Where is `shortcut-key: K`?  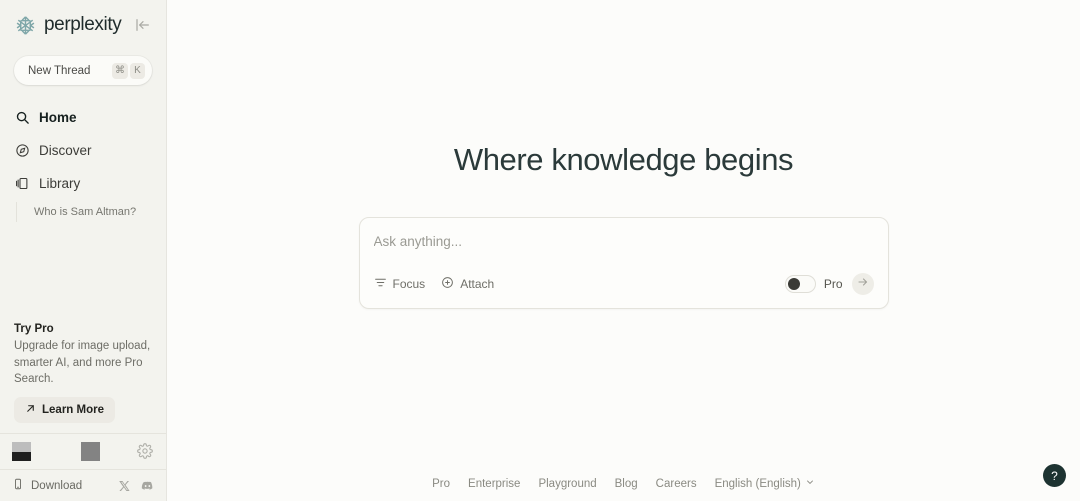 shortcut-key: K is located at coordinates (137, 70).